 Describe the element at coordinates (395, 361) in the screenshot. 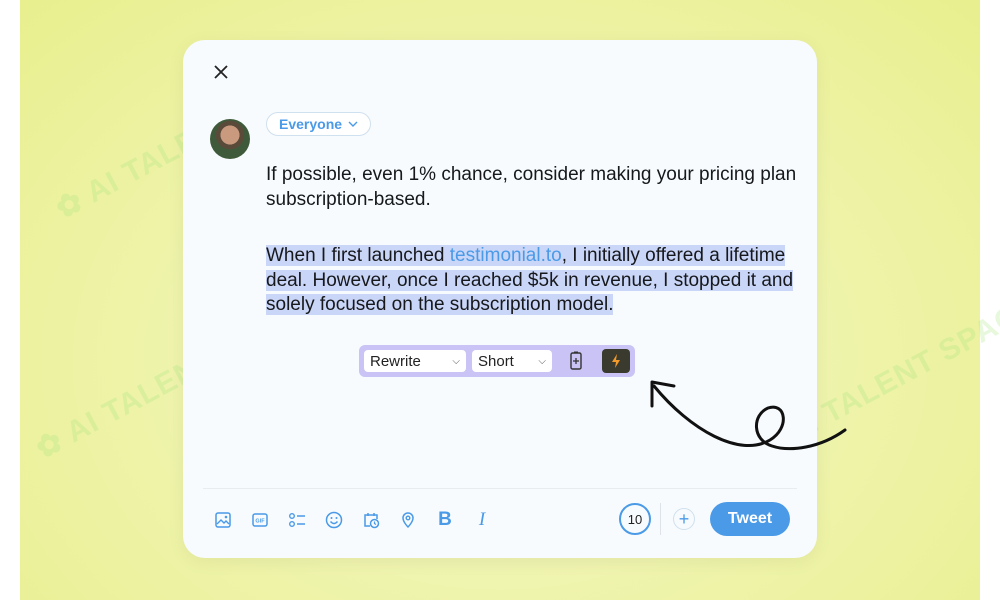

I see `action-value: Rewrite` at that location.